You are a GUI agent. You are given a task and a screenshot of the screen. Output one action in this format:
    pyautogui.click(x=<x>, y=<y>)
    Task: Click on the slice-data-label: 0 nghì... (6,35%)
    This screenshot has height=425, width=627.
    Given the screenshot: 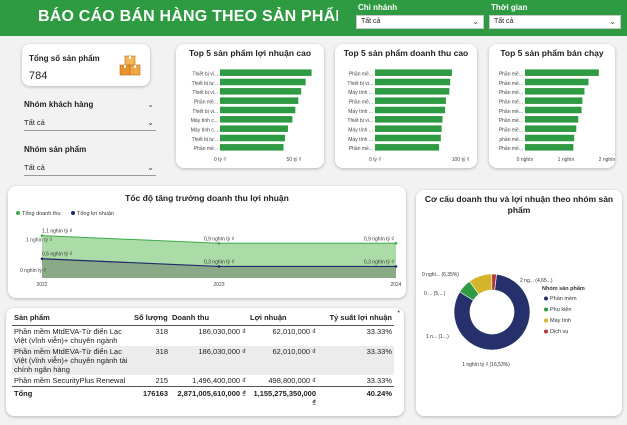 What is the action you would take?
    pyautogui.click(x=440, y=275)
    